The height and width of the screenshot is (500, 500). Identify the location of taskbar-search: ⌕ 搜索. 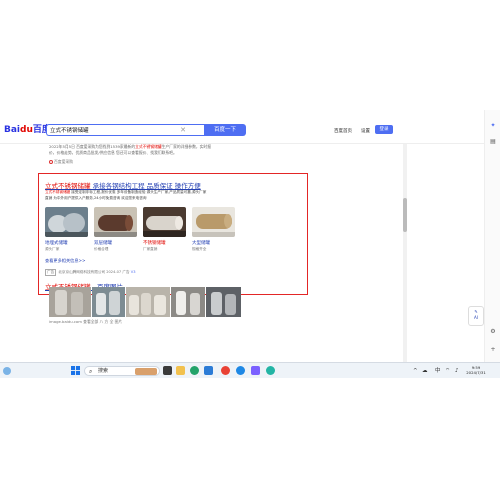
(122, 371).